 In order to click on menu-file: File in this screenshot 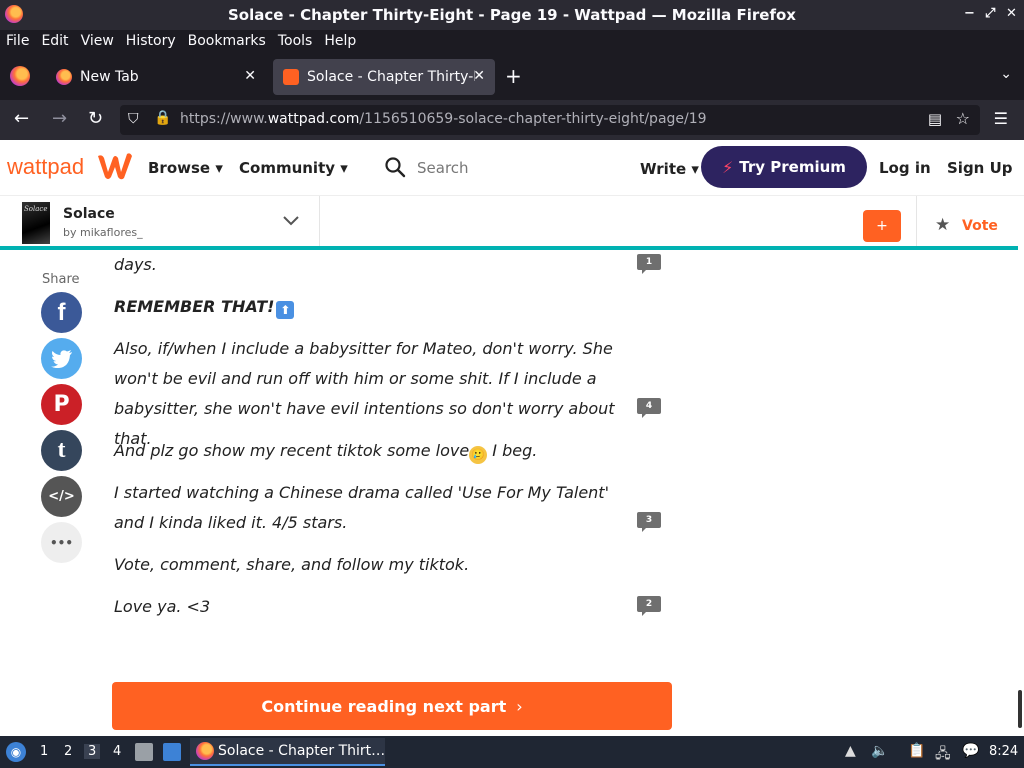, I will do `click(17, 41)`.